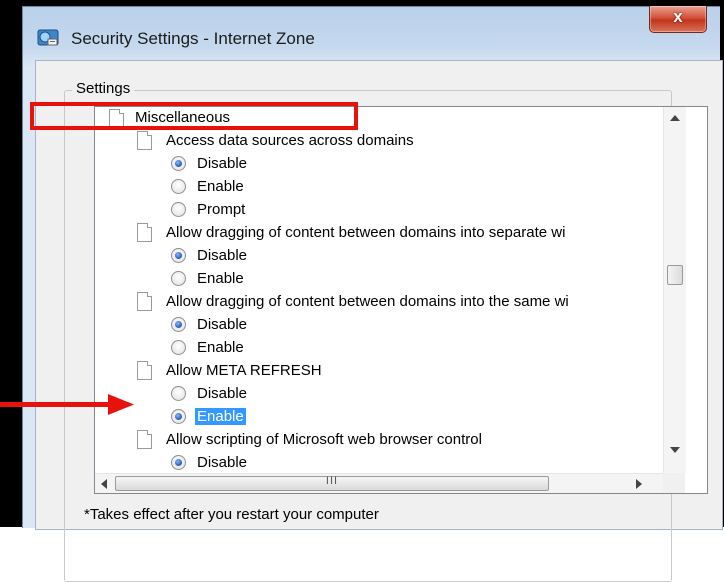 The image size is (724, 582). Describe the element at coordinates (193, 38) in the screenshot. I see `window-title: Security Settings - Internet Zone` at that location.